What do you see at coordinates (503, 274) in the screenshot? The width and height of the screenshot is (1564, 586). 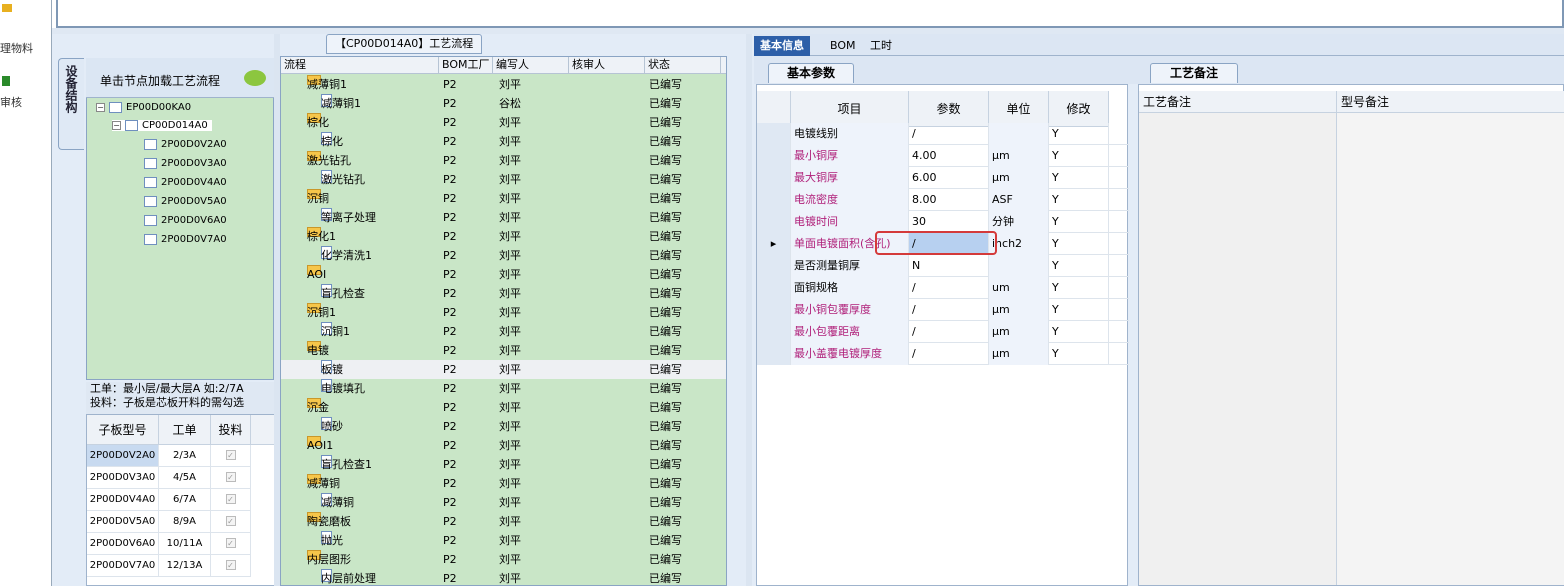 I see `flow-row: AOI P2 刘平 已编写` at bounding box center [503, 274].